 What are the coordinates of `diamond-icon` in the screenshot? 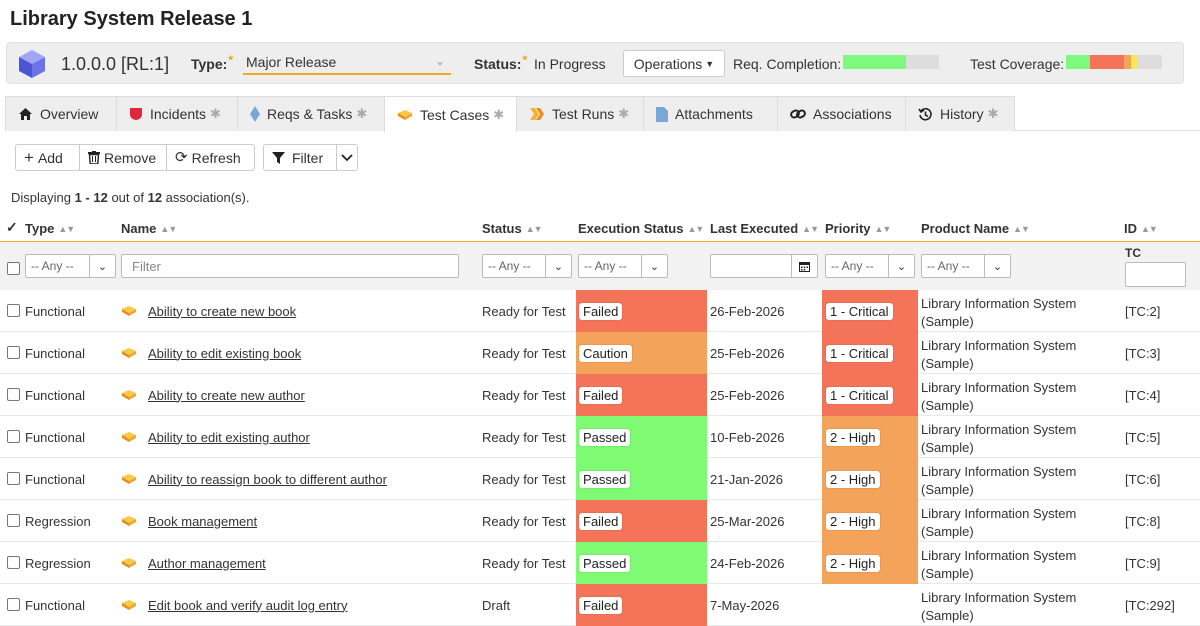 It's located at (255, 114).